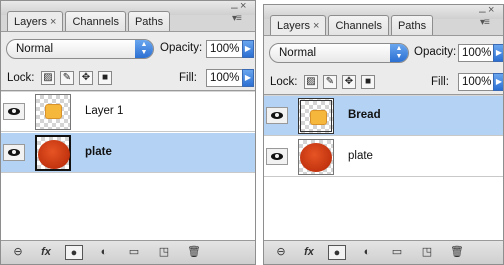 Image resolution: width=504 pixels, height=265 pixels. What do you see at coordinates (364, 115) in the screenshot?
I see `layer-name: Bread` at bounding box center [364, 115].